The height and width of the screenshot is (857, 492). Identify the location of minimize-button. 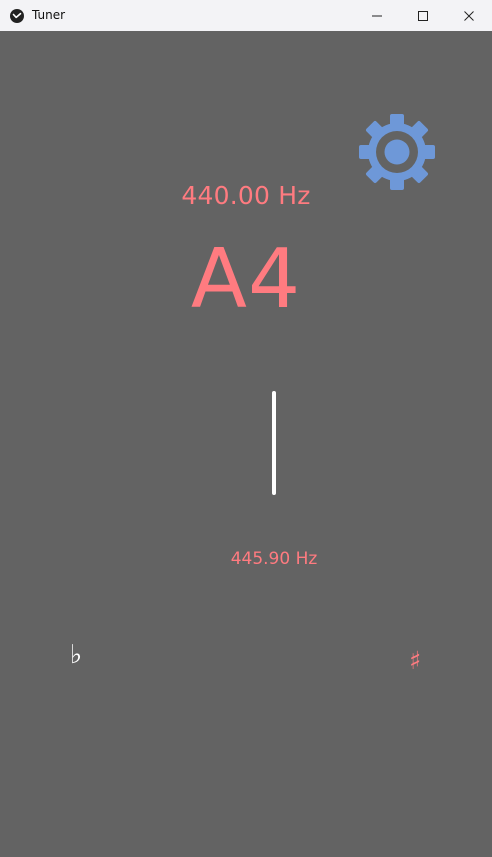
(377, 15).